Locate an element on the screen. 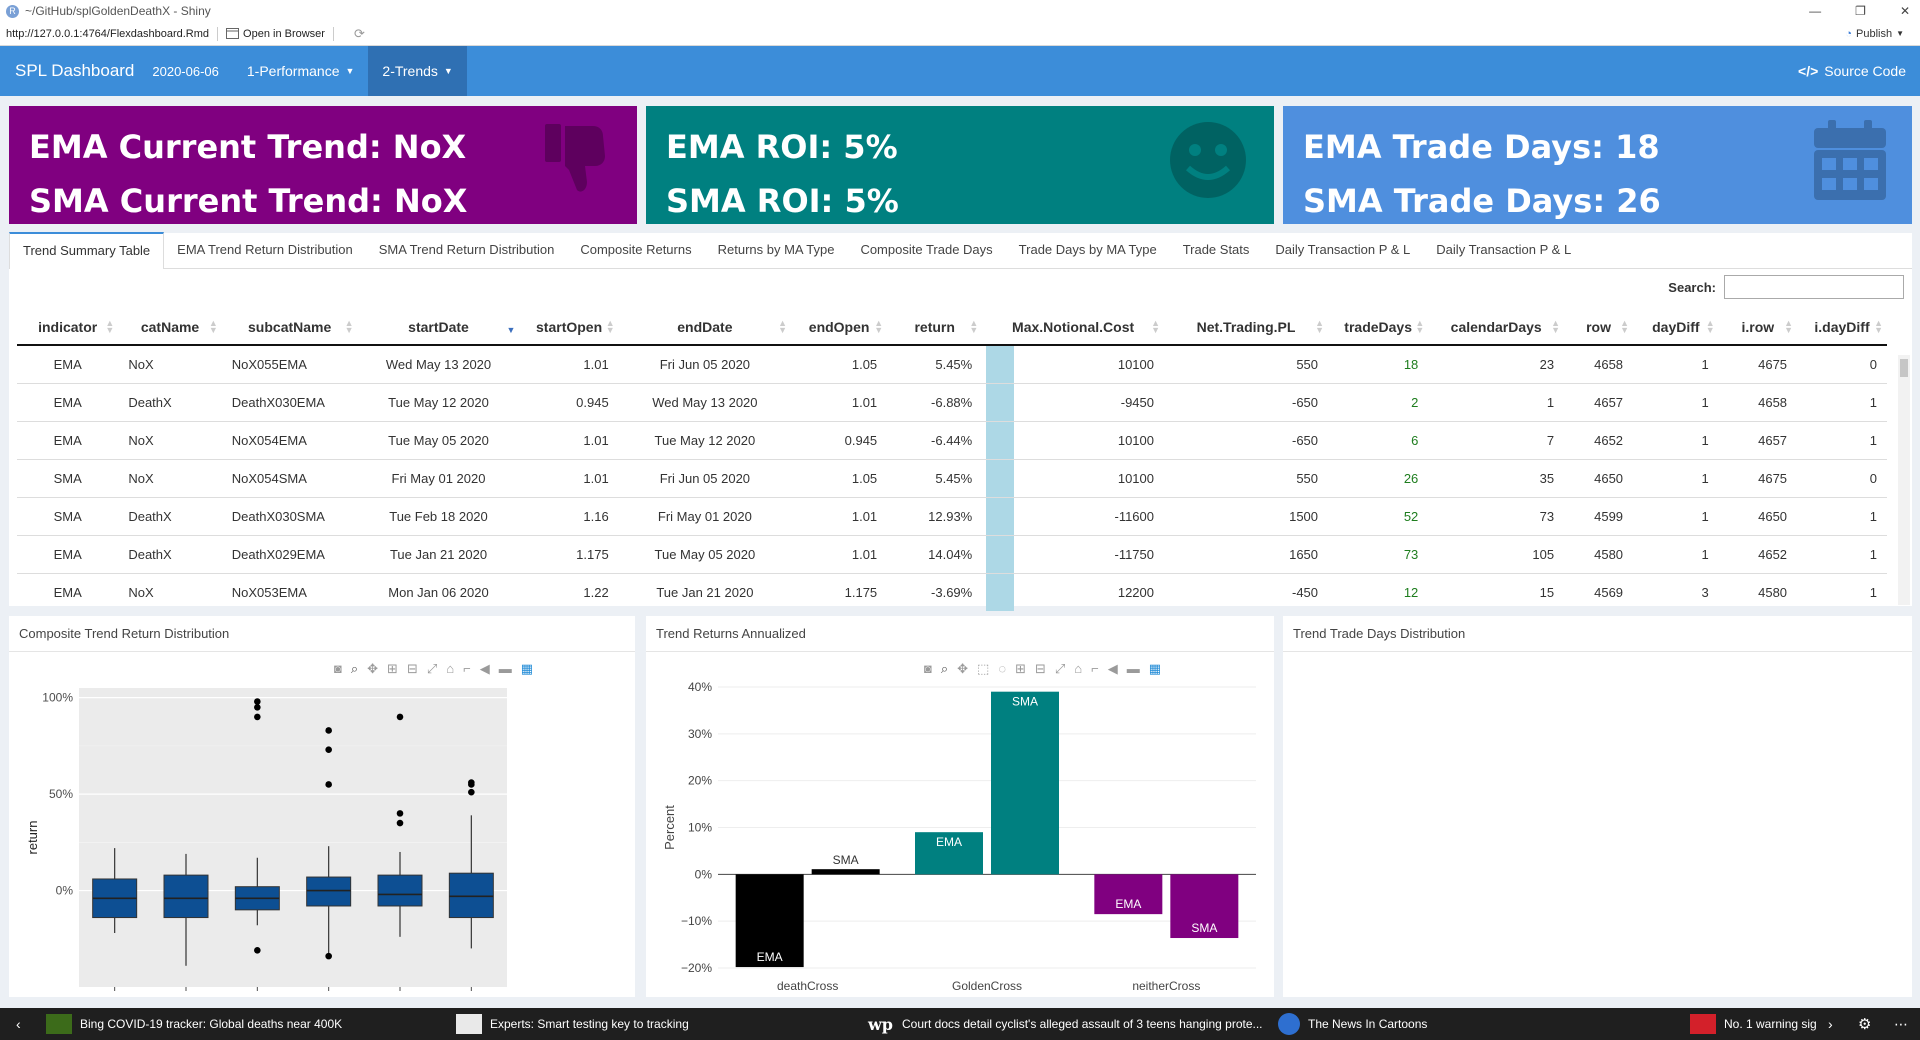 This screenshot has height=1040, width=1920. column-header: subcatName ▲ ▼ is located at coordinates (289, 327).